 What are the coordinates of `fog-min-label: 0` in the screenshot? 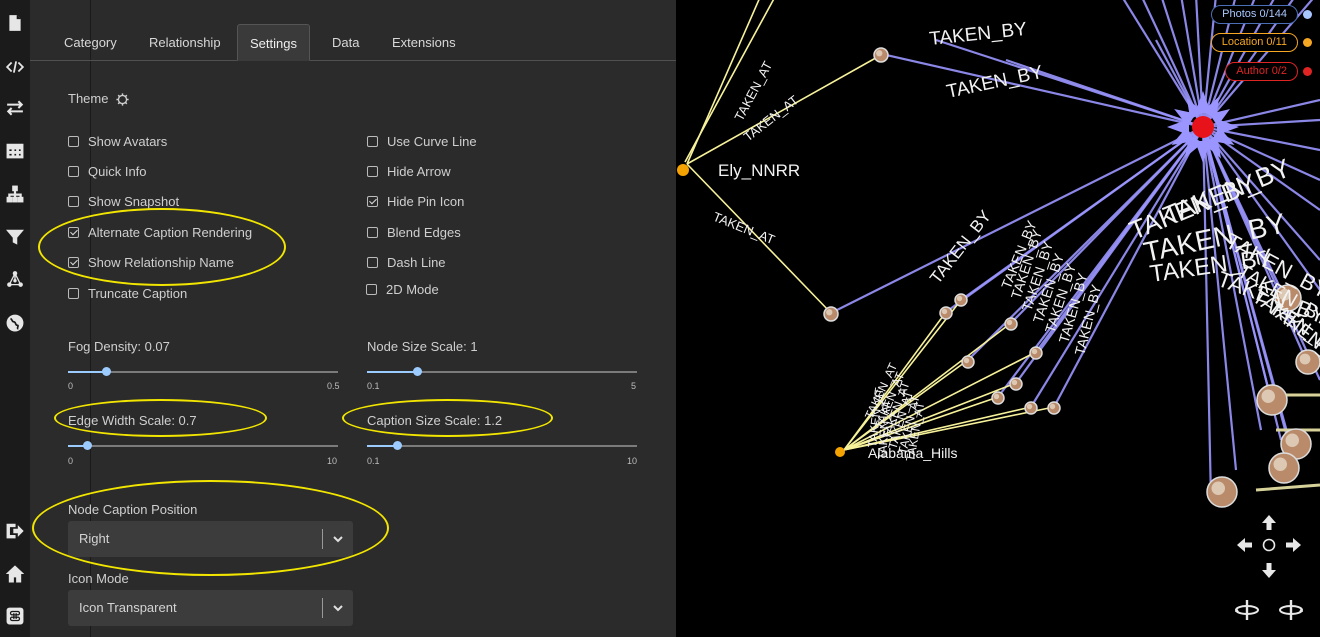 It's located at (71, 386).